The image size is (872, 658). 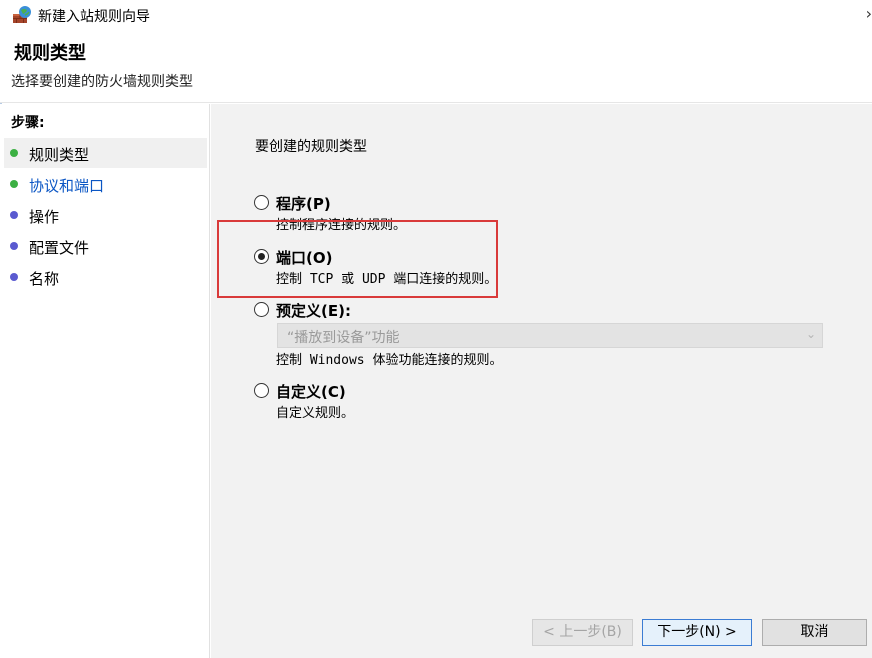 I want to click on highlight-annotation, so click(x=357, y=259).